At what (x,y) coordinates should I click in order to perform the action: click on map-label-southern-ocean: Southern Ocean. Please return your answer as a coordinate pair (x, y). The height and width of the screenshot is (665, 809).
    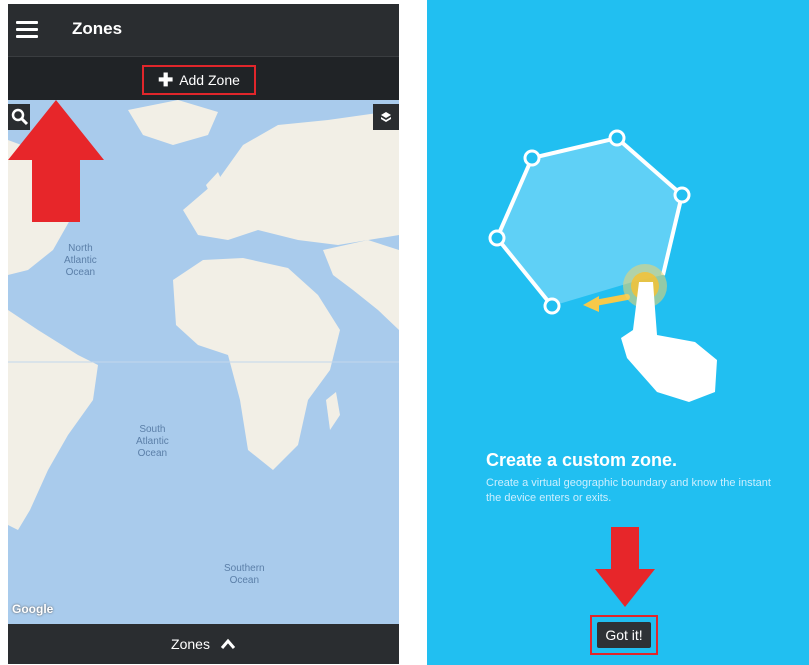
    Looking at the image, I should click on (244, 574).